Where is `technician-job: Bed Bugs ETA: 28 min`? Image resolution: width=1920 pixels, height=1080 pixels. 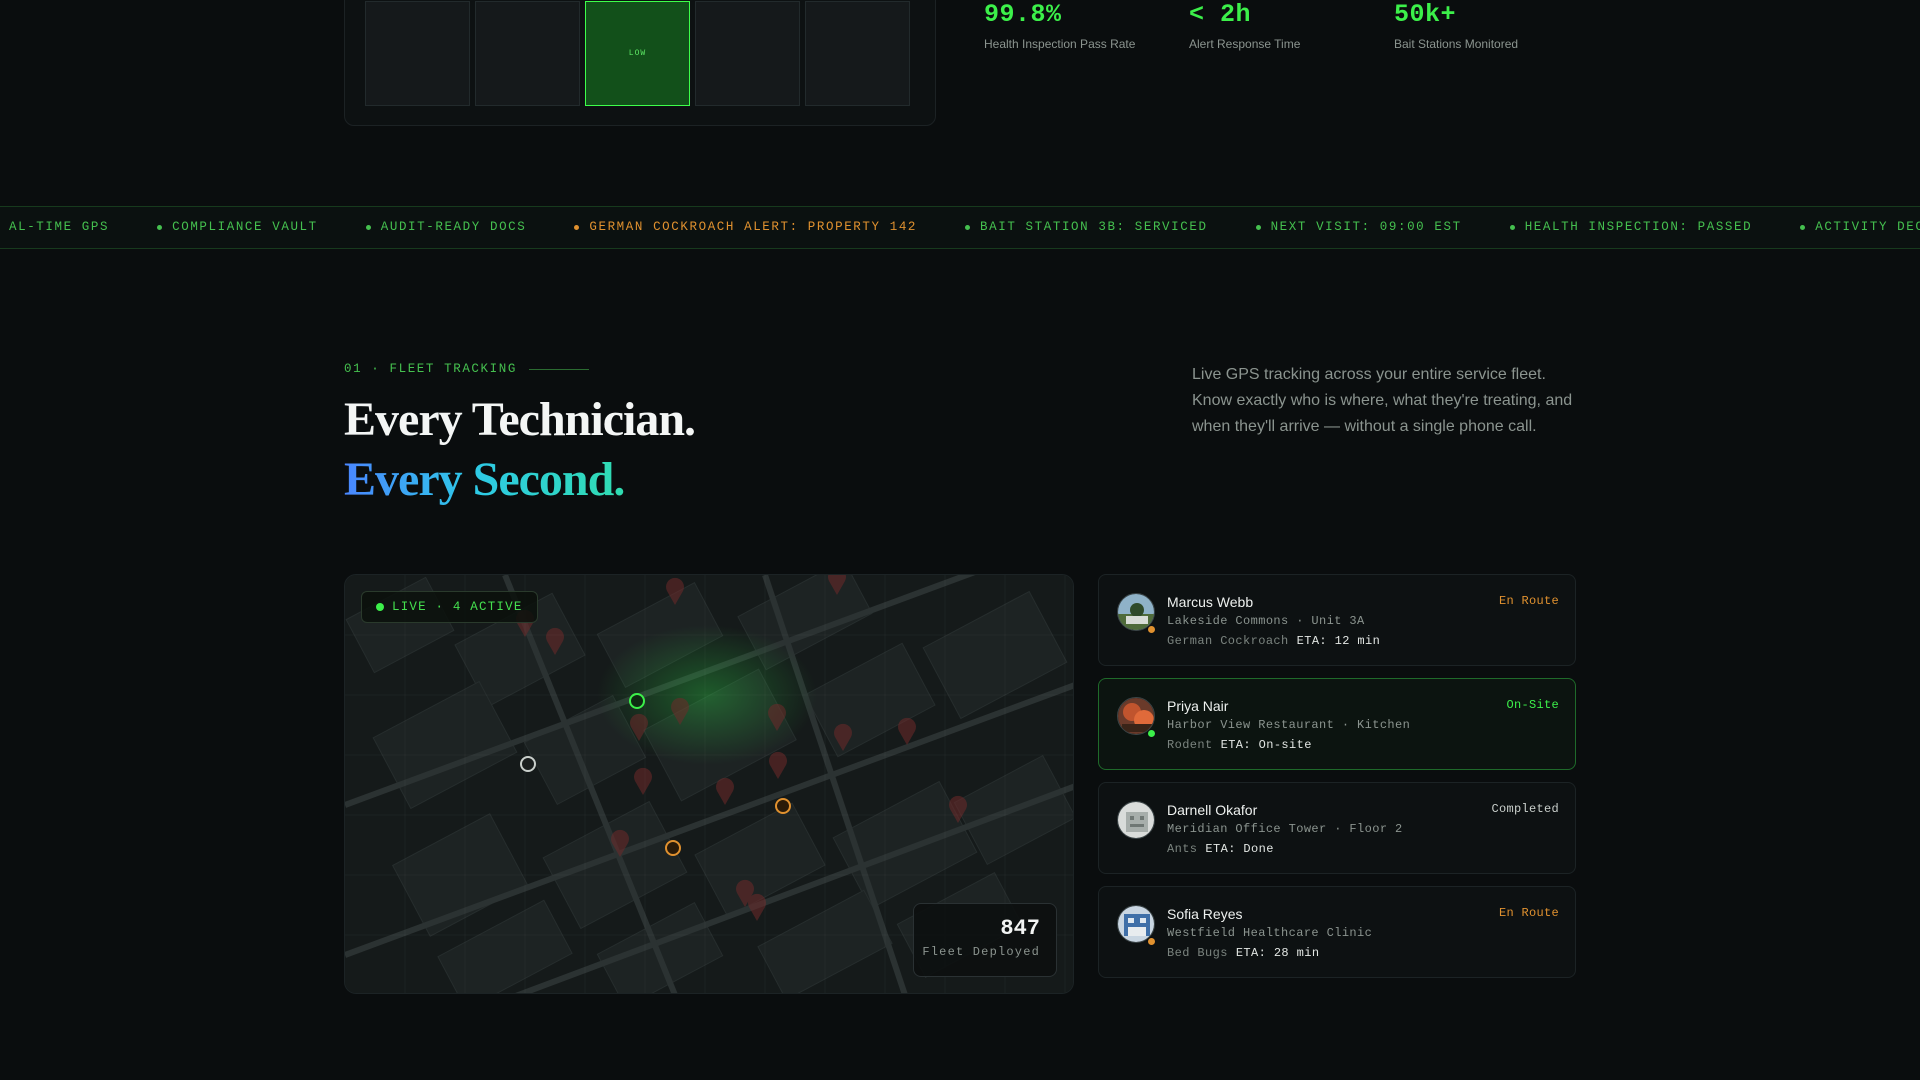 technician-job: Bed Bugs ETA: 28 min is located at coordinates (1243, 953).